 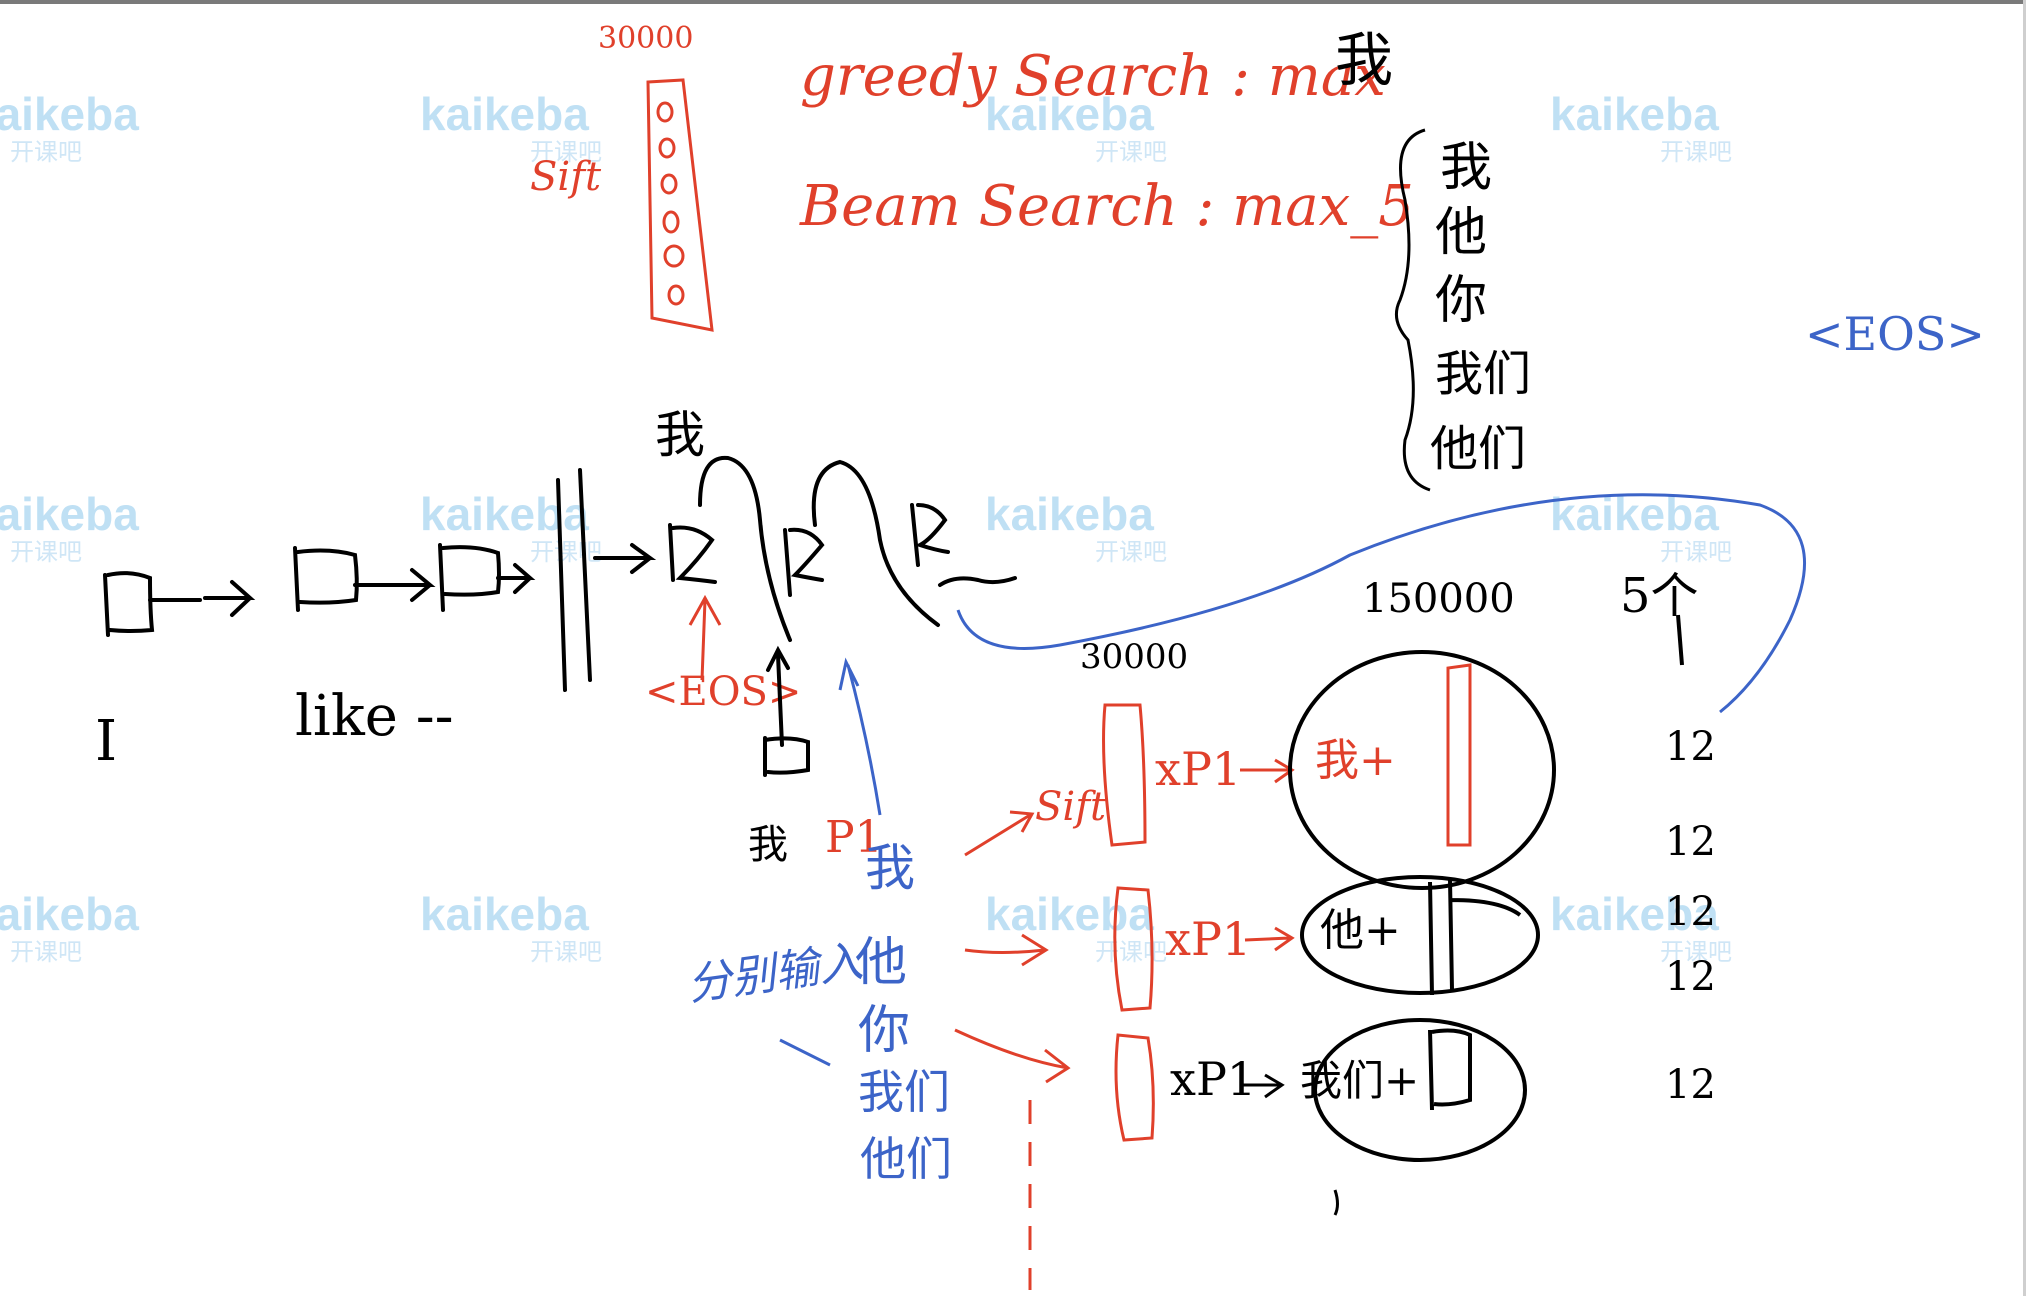 What do you see at coordinates (670, 203) in the screenshot?
I see `vocab-cells` at bounding box center [670, 203].